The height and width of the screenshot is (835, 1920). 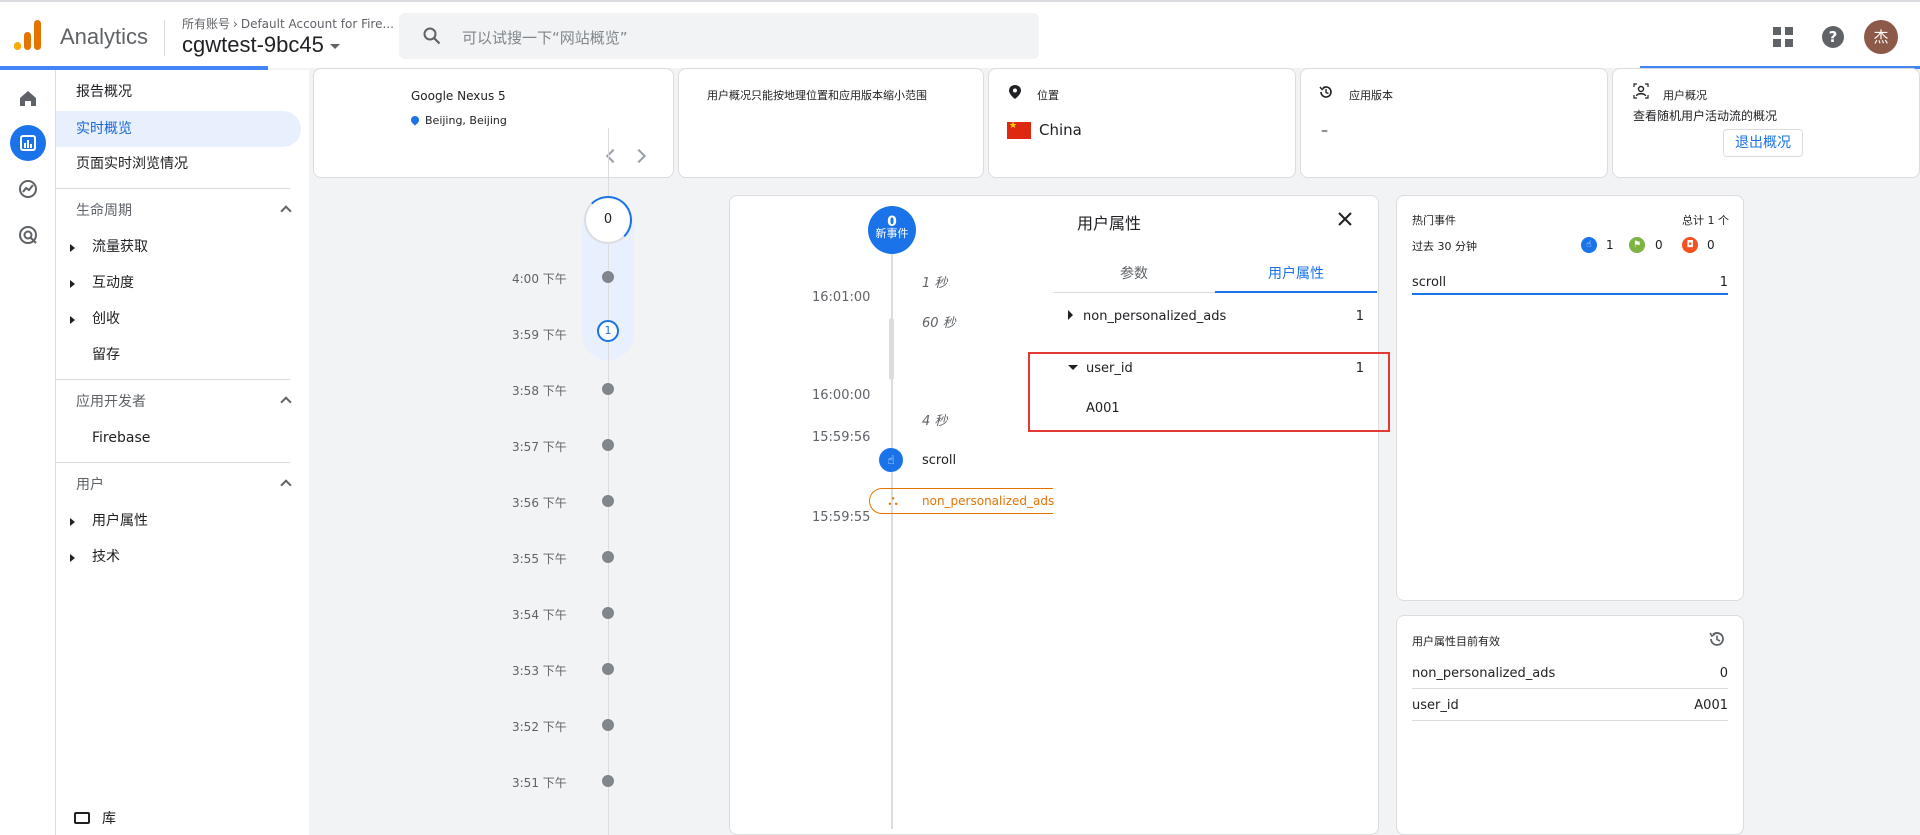 What do you see at coordinates (120, 247) in the screenshot?
I see `nav-acquisition-label: 流量获取` at bounding box center [120, 247].